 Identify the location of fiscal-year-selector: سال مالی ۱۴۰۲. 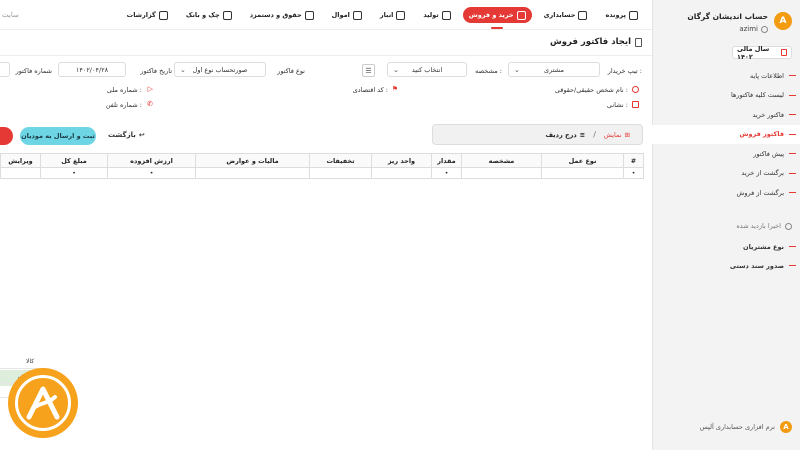
(762, 53).